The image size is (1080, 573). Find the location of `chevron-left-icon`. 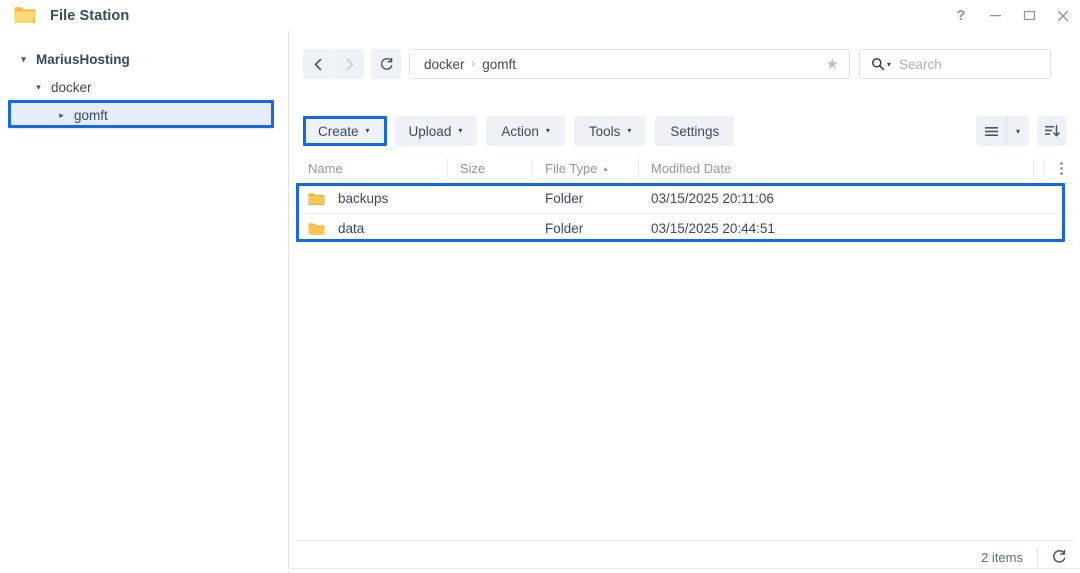

chevron-left-icon is located at coordinates (317, 64).